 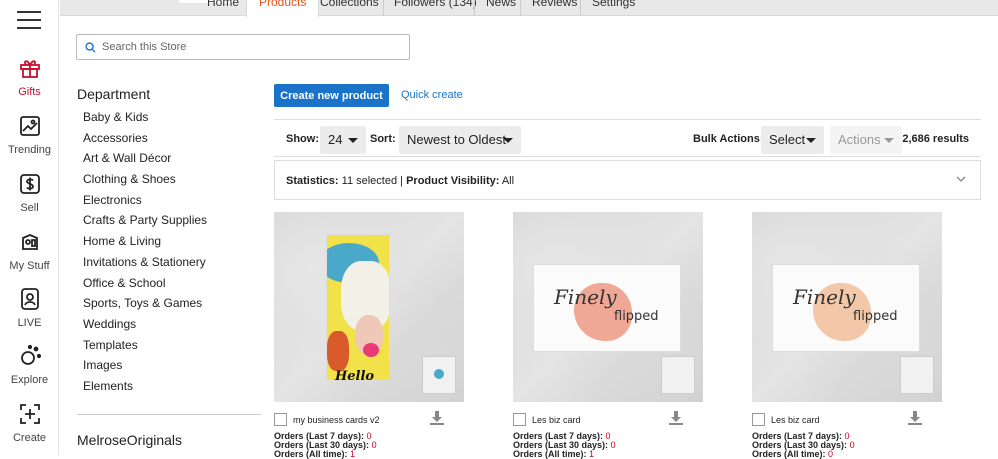 I want to click on live-person-icon, so click(x=29, y=299).